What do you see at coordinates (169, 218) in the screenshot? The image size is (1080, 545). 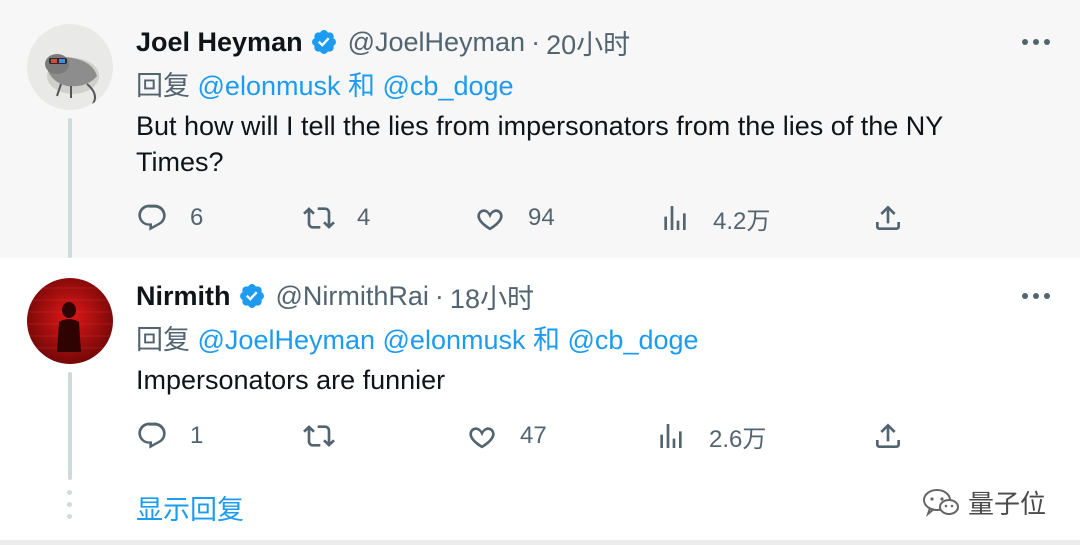 I see `reply-button: 6` at bounding box center [169, 218].